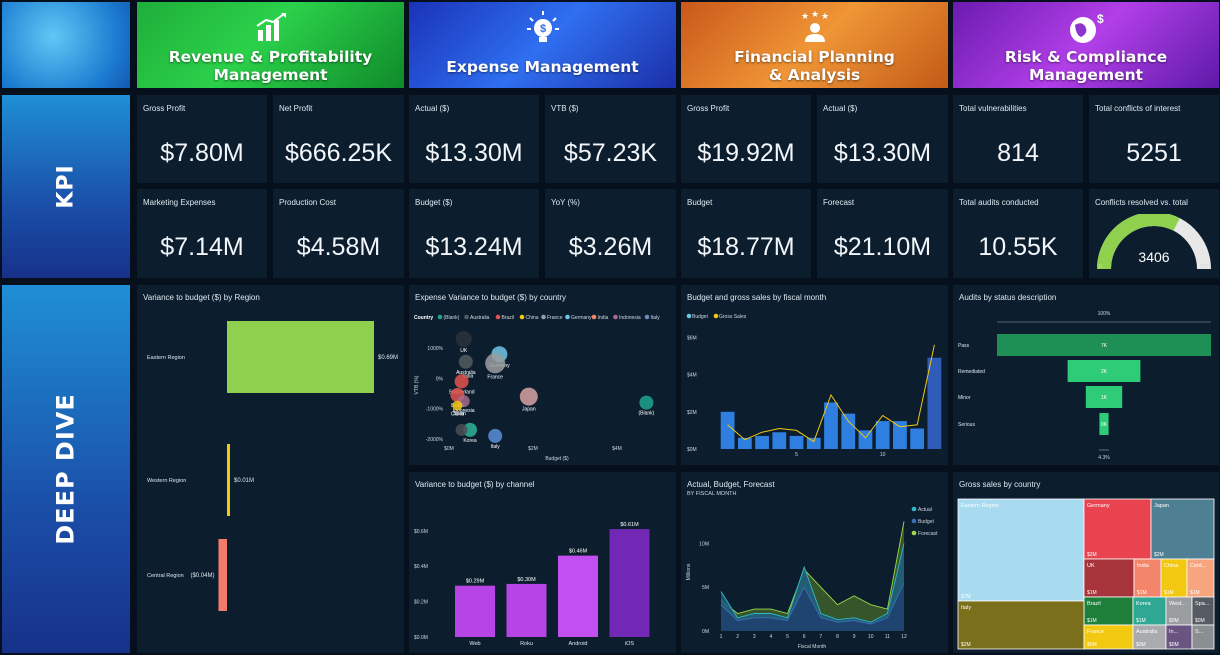  What do you see at coordinates (966, 608) in the screenshot?
I see `treemap-cell-label: Italy` at bounding box center [966, 608].